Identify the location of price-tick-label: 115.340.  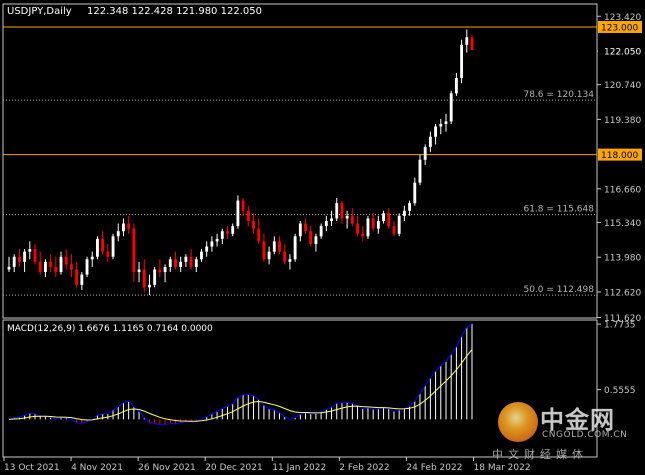
(622, 224).